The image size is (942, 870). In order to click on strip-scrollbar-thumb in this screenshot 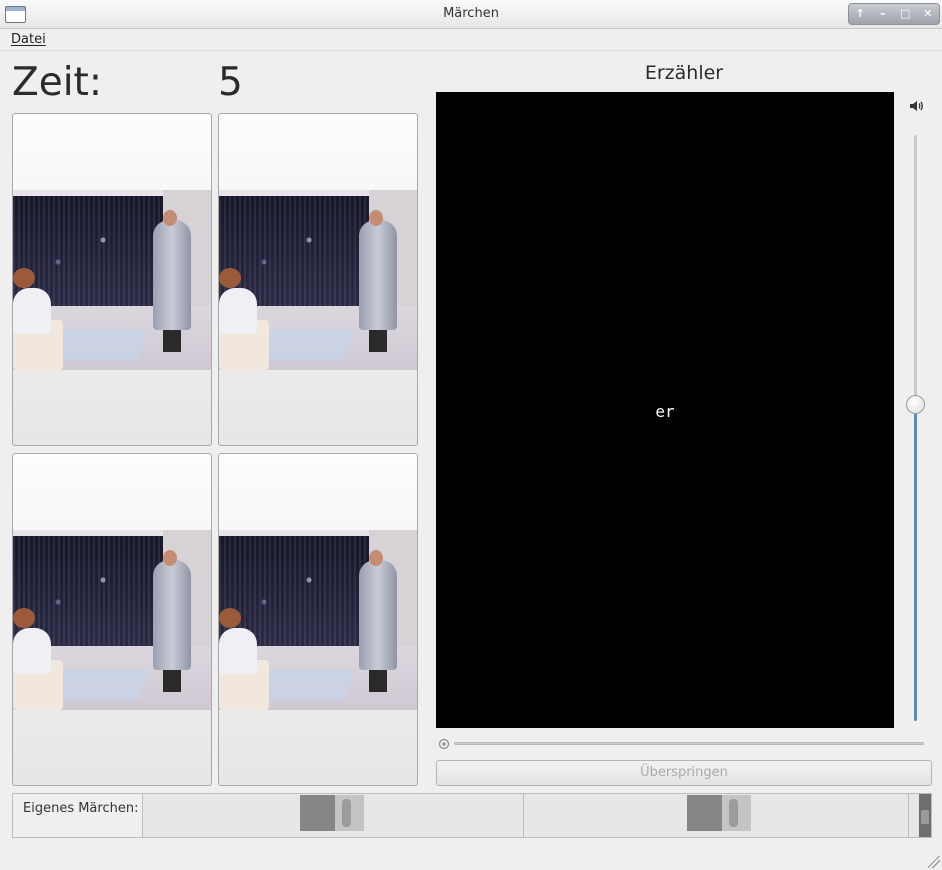, I will do `click(925, 817)`.